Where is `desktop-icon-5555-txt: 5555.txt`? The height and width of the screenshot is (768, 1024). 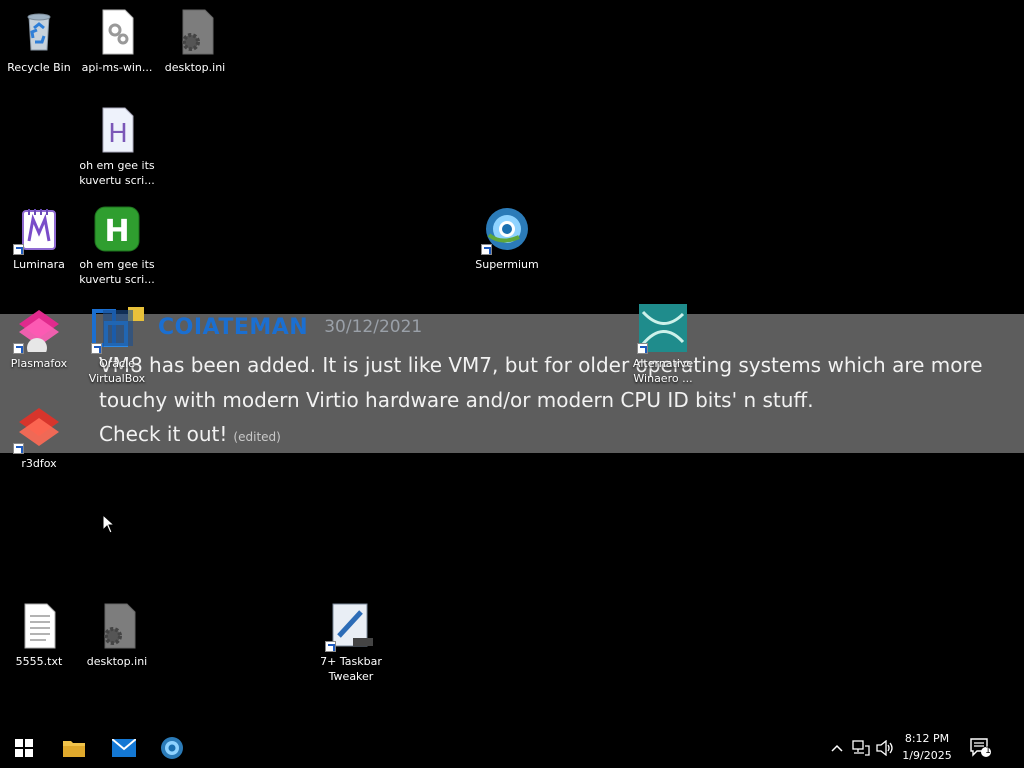 desktop-icon-5555-txt: 5555.txt is located at coordinates (39, 635).